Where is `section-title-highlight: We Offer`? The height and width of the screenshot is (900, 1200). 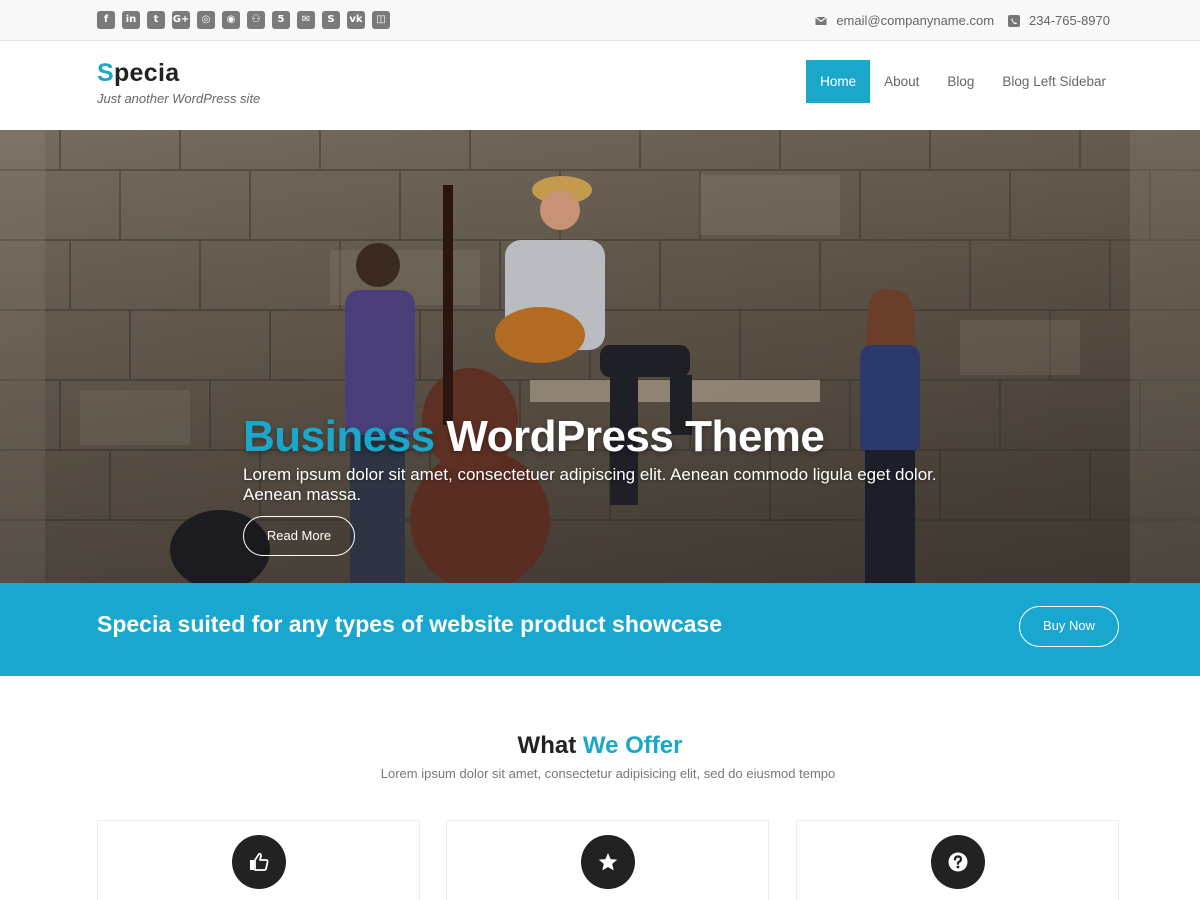
section-title-highlight: We Offer is located at coordinates (632, 745).